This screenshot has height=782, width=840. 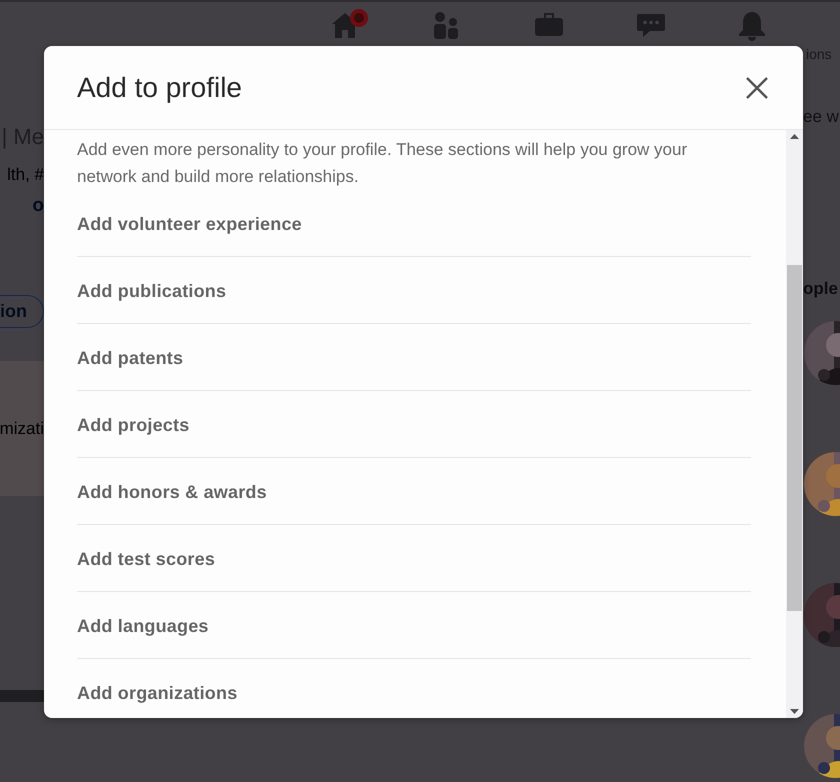 I want to click on section-link: Add organizations, so click(x=414, y=688).